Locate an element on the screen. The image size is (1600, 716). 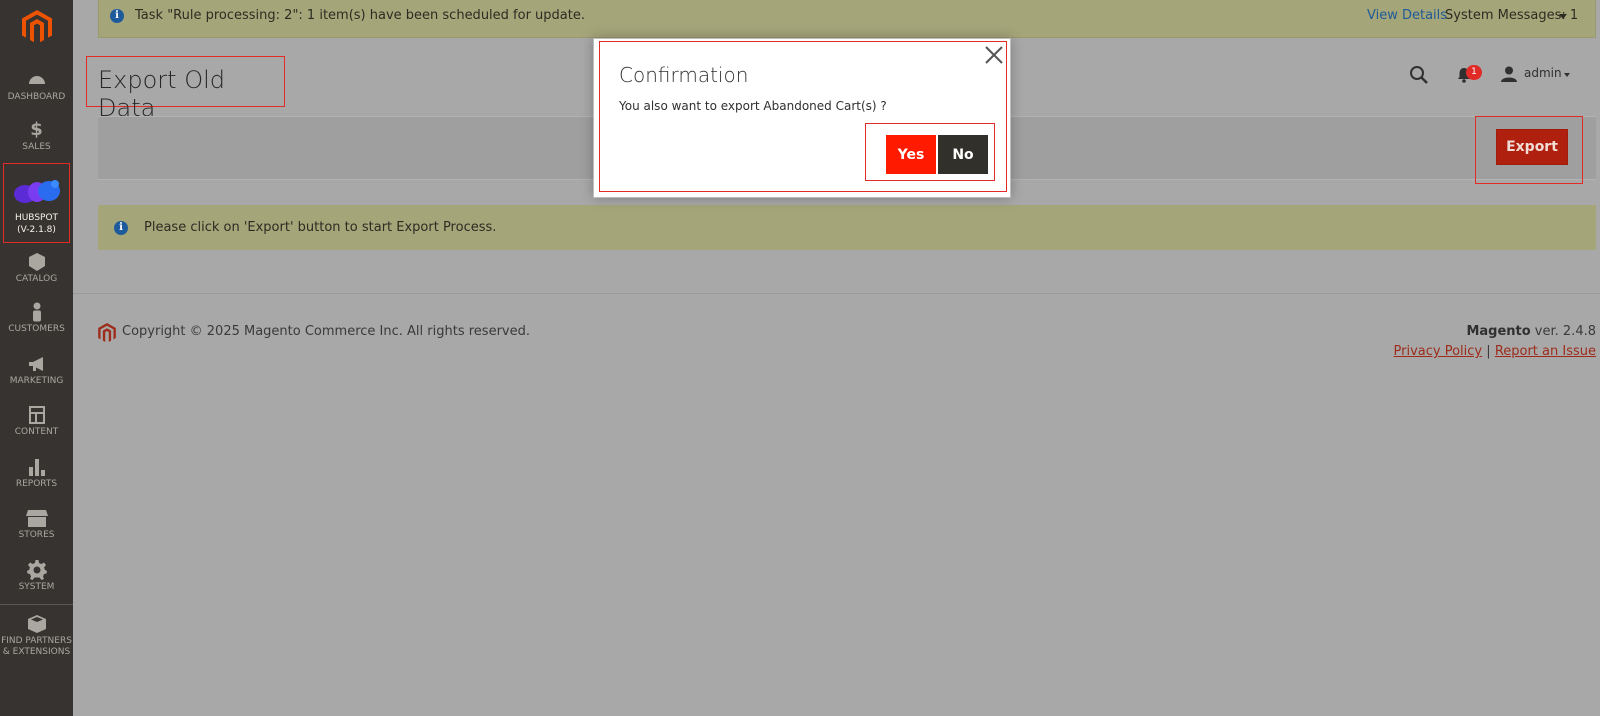
sidebar-item-label: DASHBOARD is located at coordinates (36, 97).